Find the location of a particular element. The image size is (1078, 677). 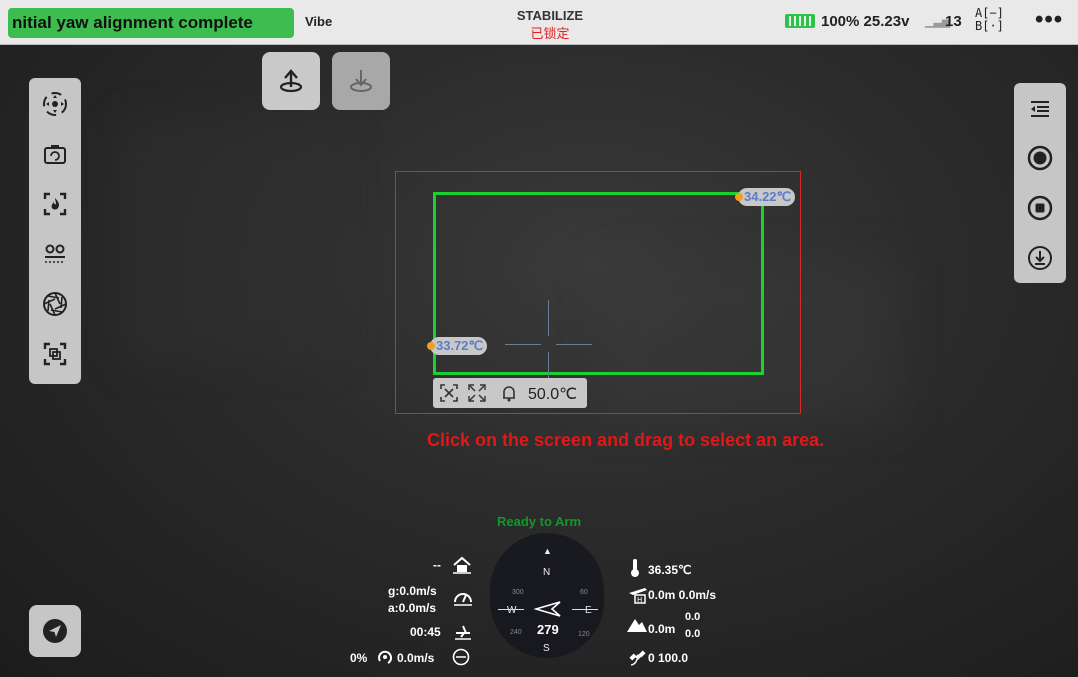

max-temp-badge: 34.22℃ is located at coordinates (765, 197).